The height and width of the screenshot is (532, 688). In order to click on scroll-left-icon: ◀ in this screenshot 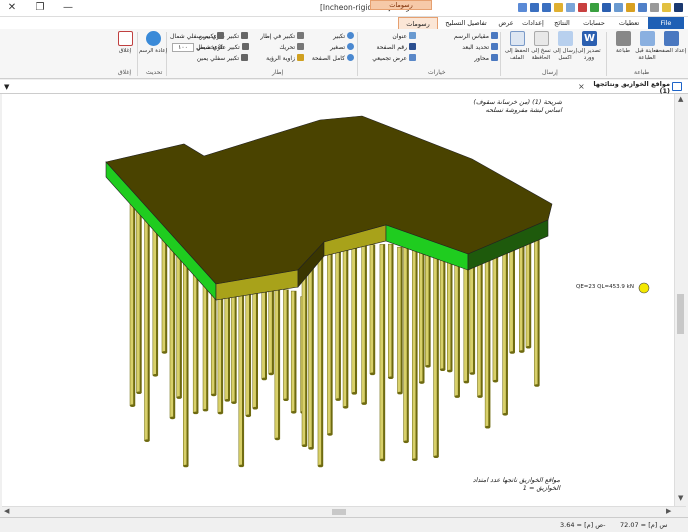, I will do `click(6, 511)`.